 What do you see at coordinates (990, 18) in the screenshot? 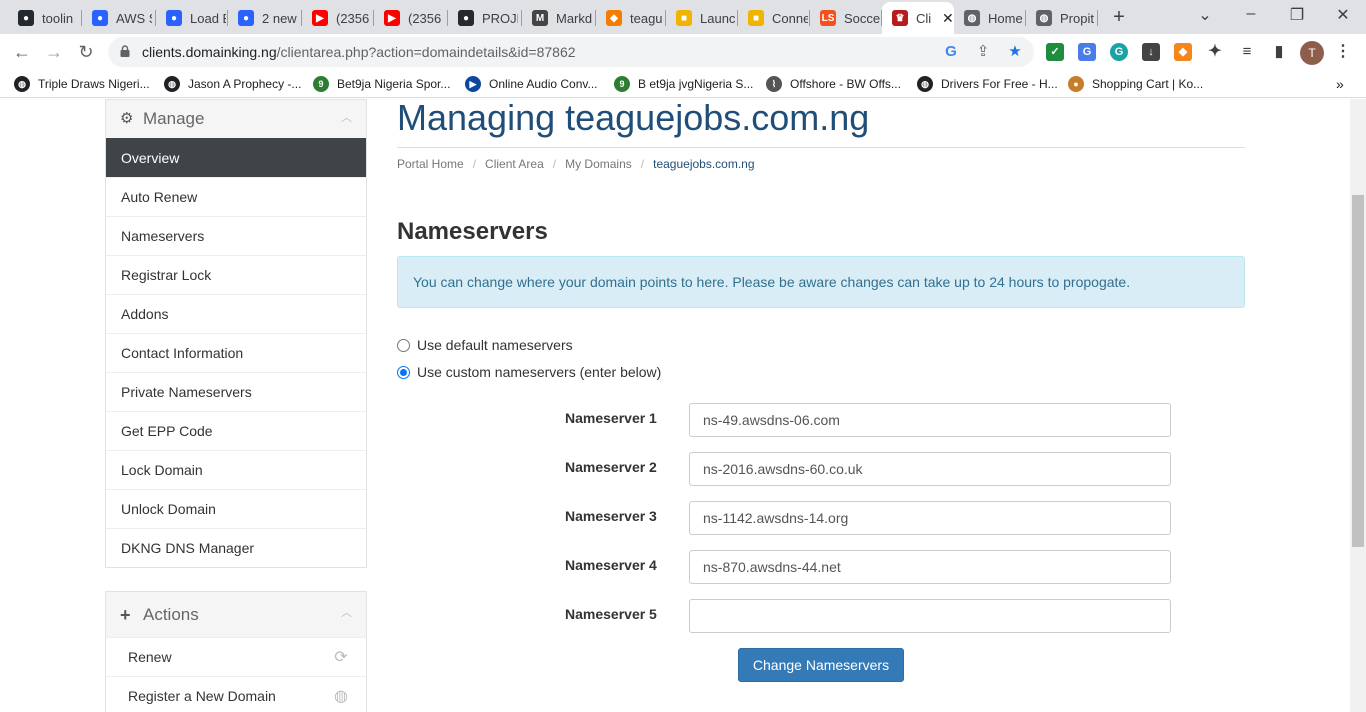
I see `browser-tab: ◍ Home` at bounding box center [990, 18].